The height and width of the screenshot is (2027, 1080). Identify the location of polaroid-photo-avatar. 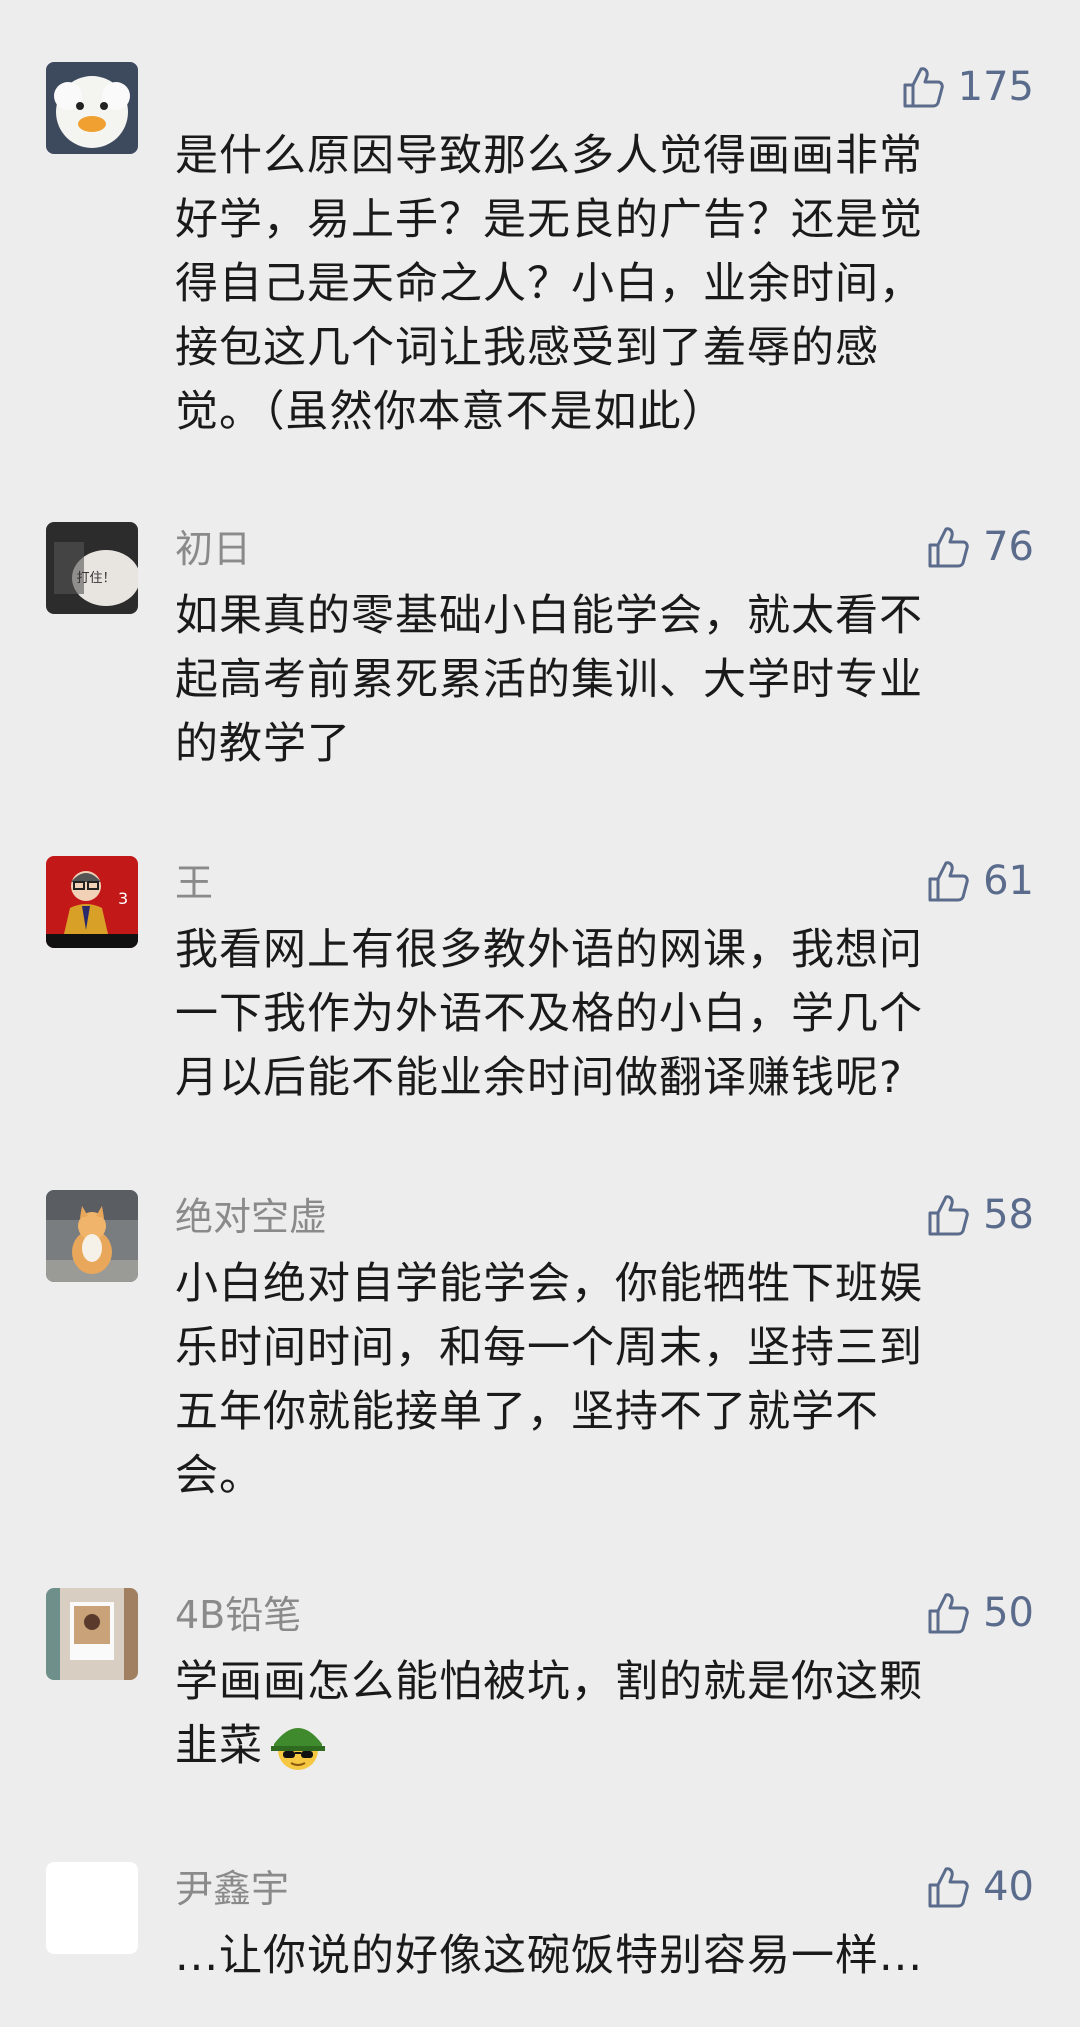
(92, 1634).